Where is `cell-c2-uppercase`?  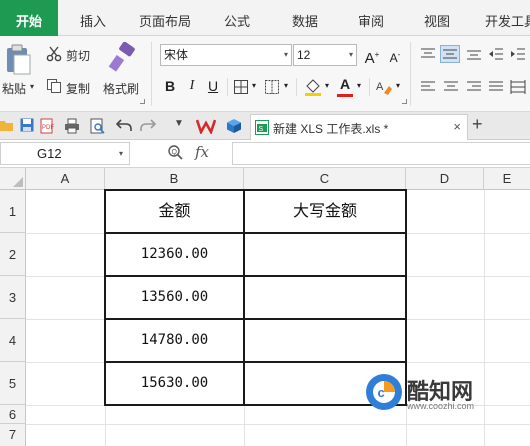 cell-c2-uppercase is located at coordinates (325, 254).